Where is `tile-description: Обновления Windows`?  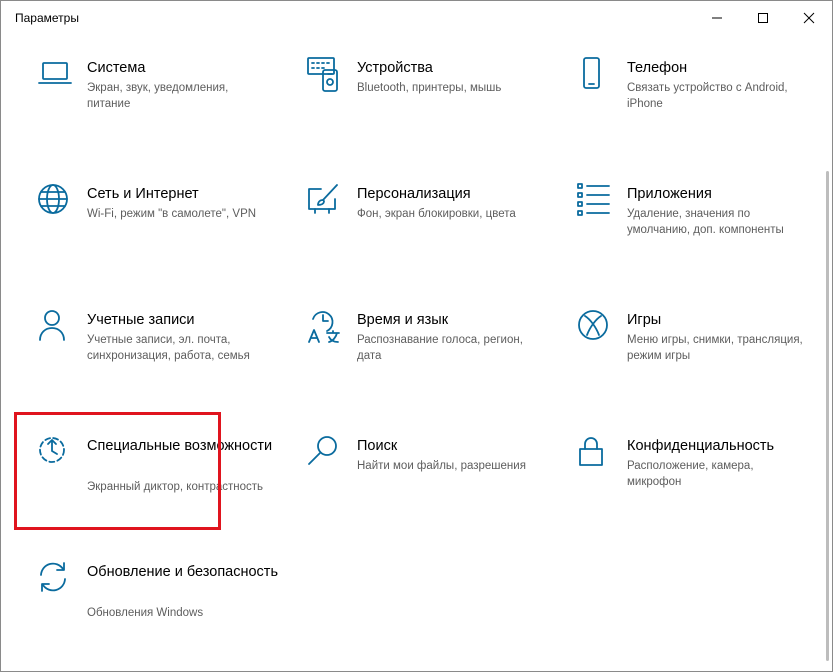 tile-description: Обновления Windows is located at coordinates (145, 613).